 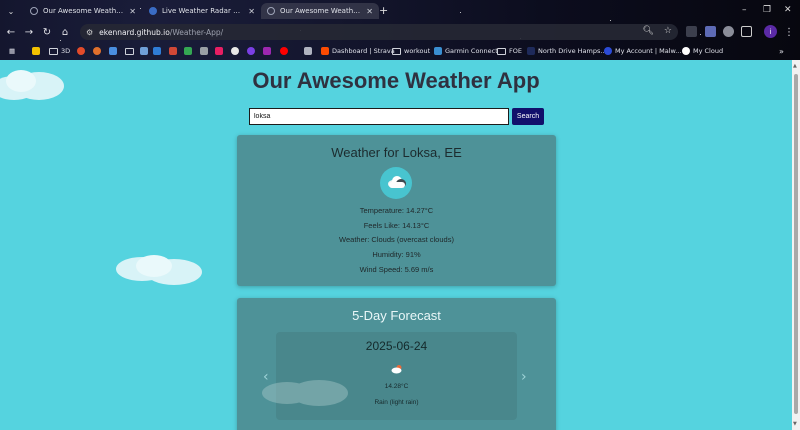 I want to click on bookmark-label: workout, so click(x=417, y=51).